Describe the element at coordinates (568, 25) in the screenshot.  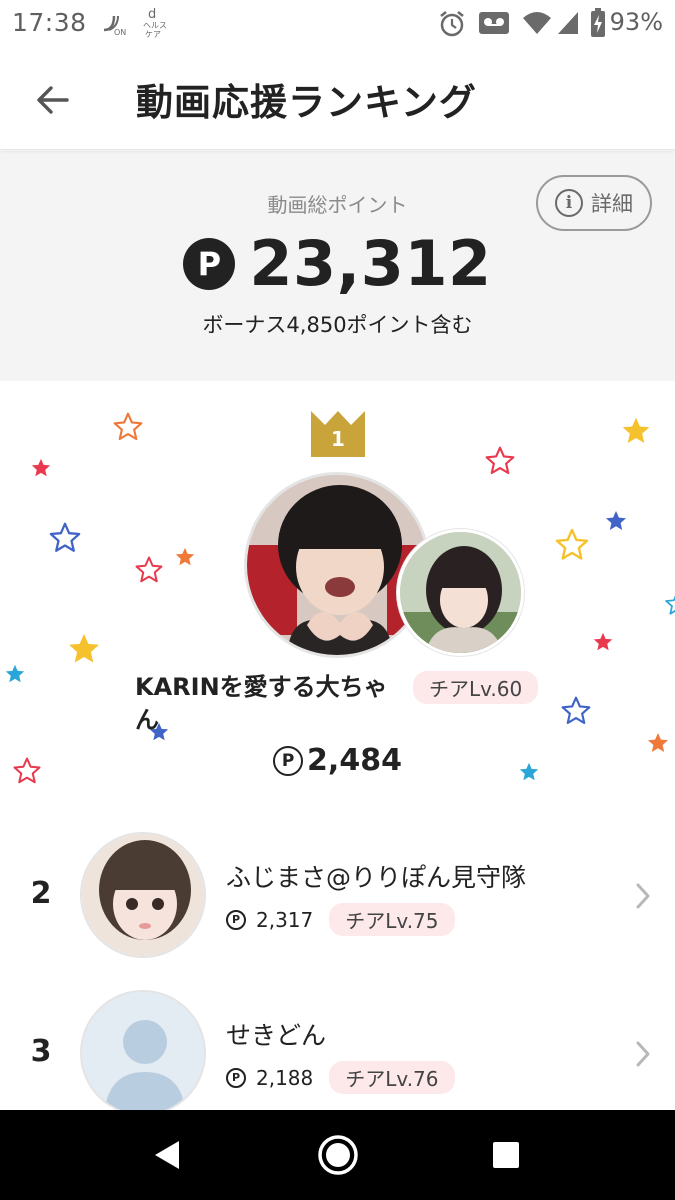
I see `signal-icon` at that location.